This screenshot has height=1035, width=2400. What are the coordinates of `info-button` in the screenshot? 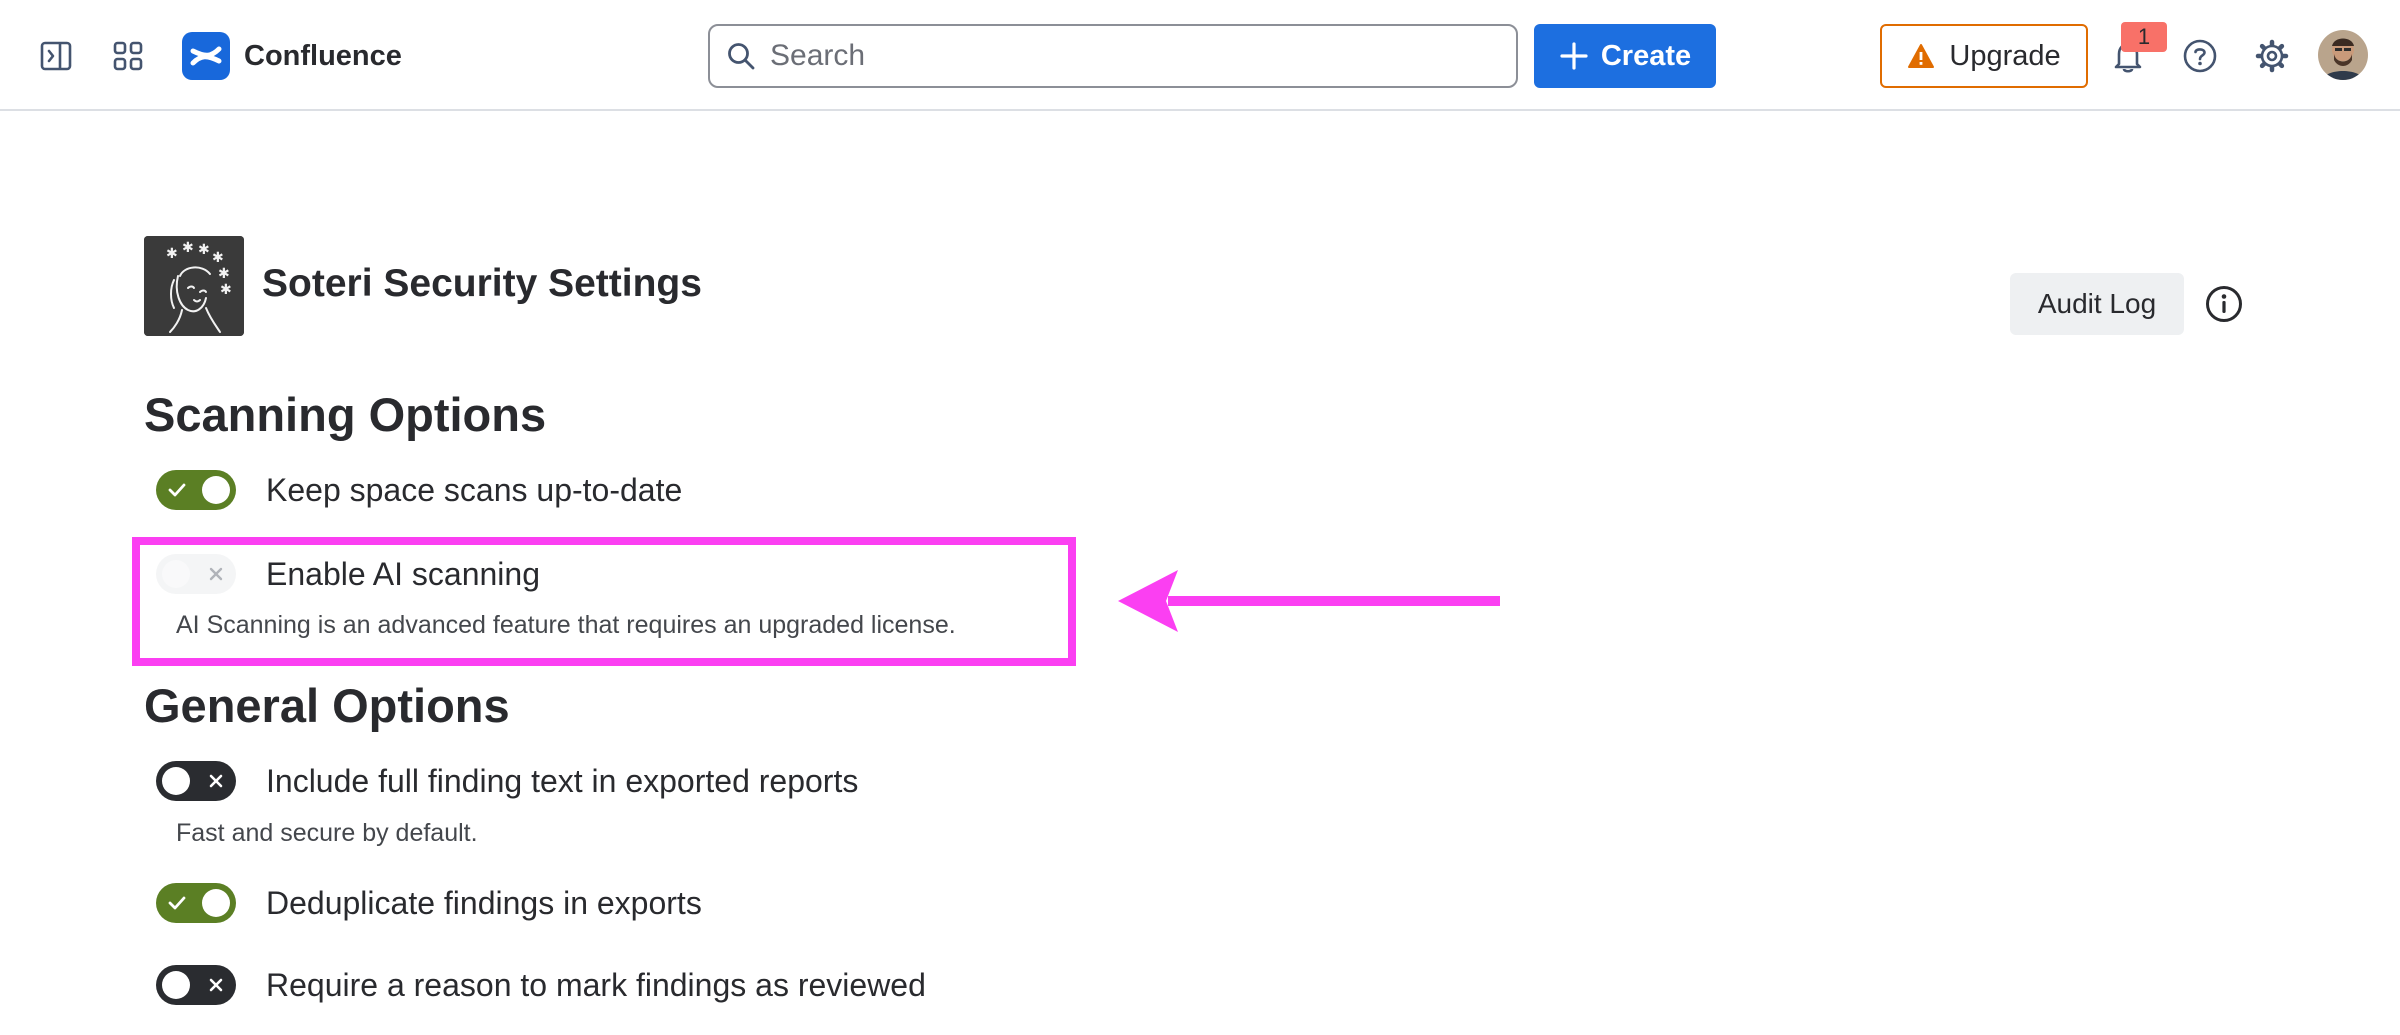 It's located at (2224, 304).